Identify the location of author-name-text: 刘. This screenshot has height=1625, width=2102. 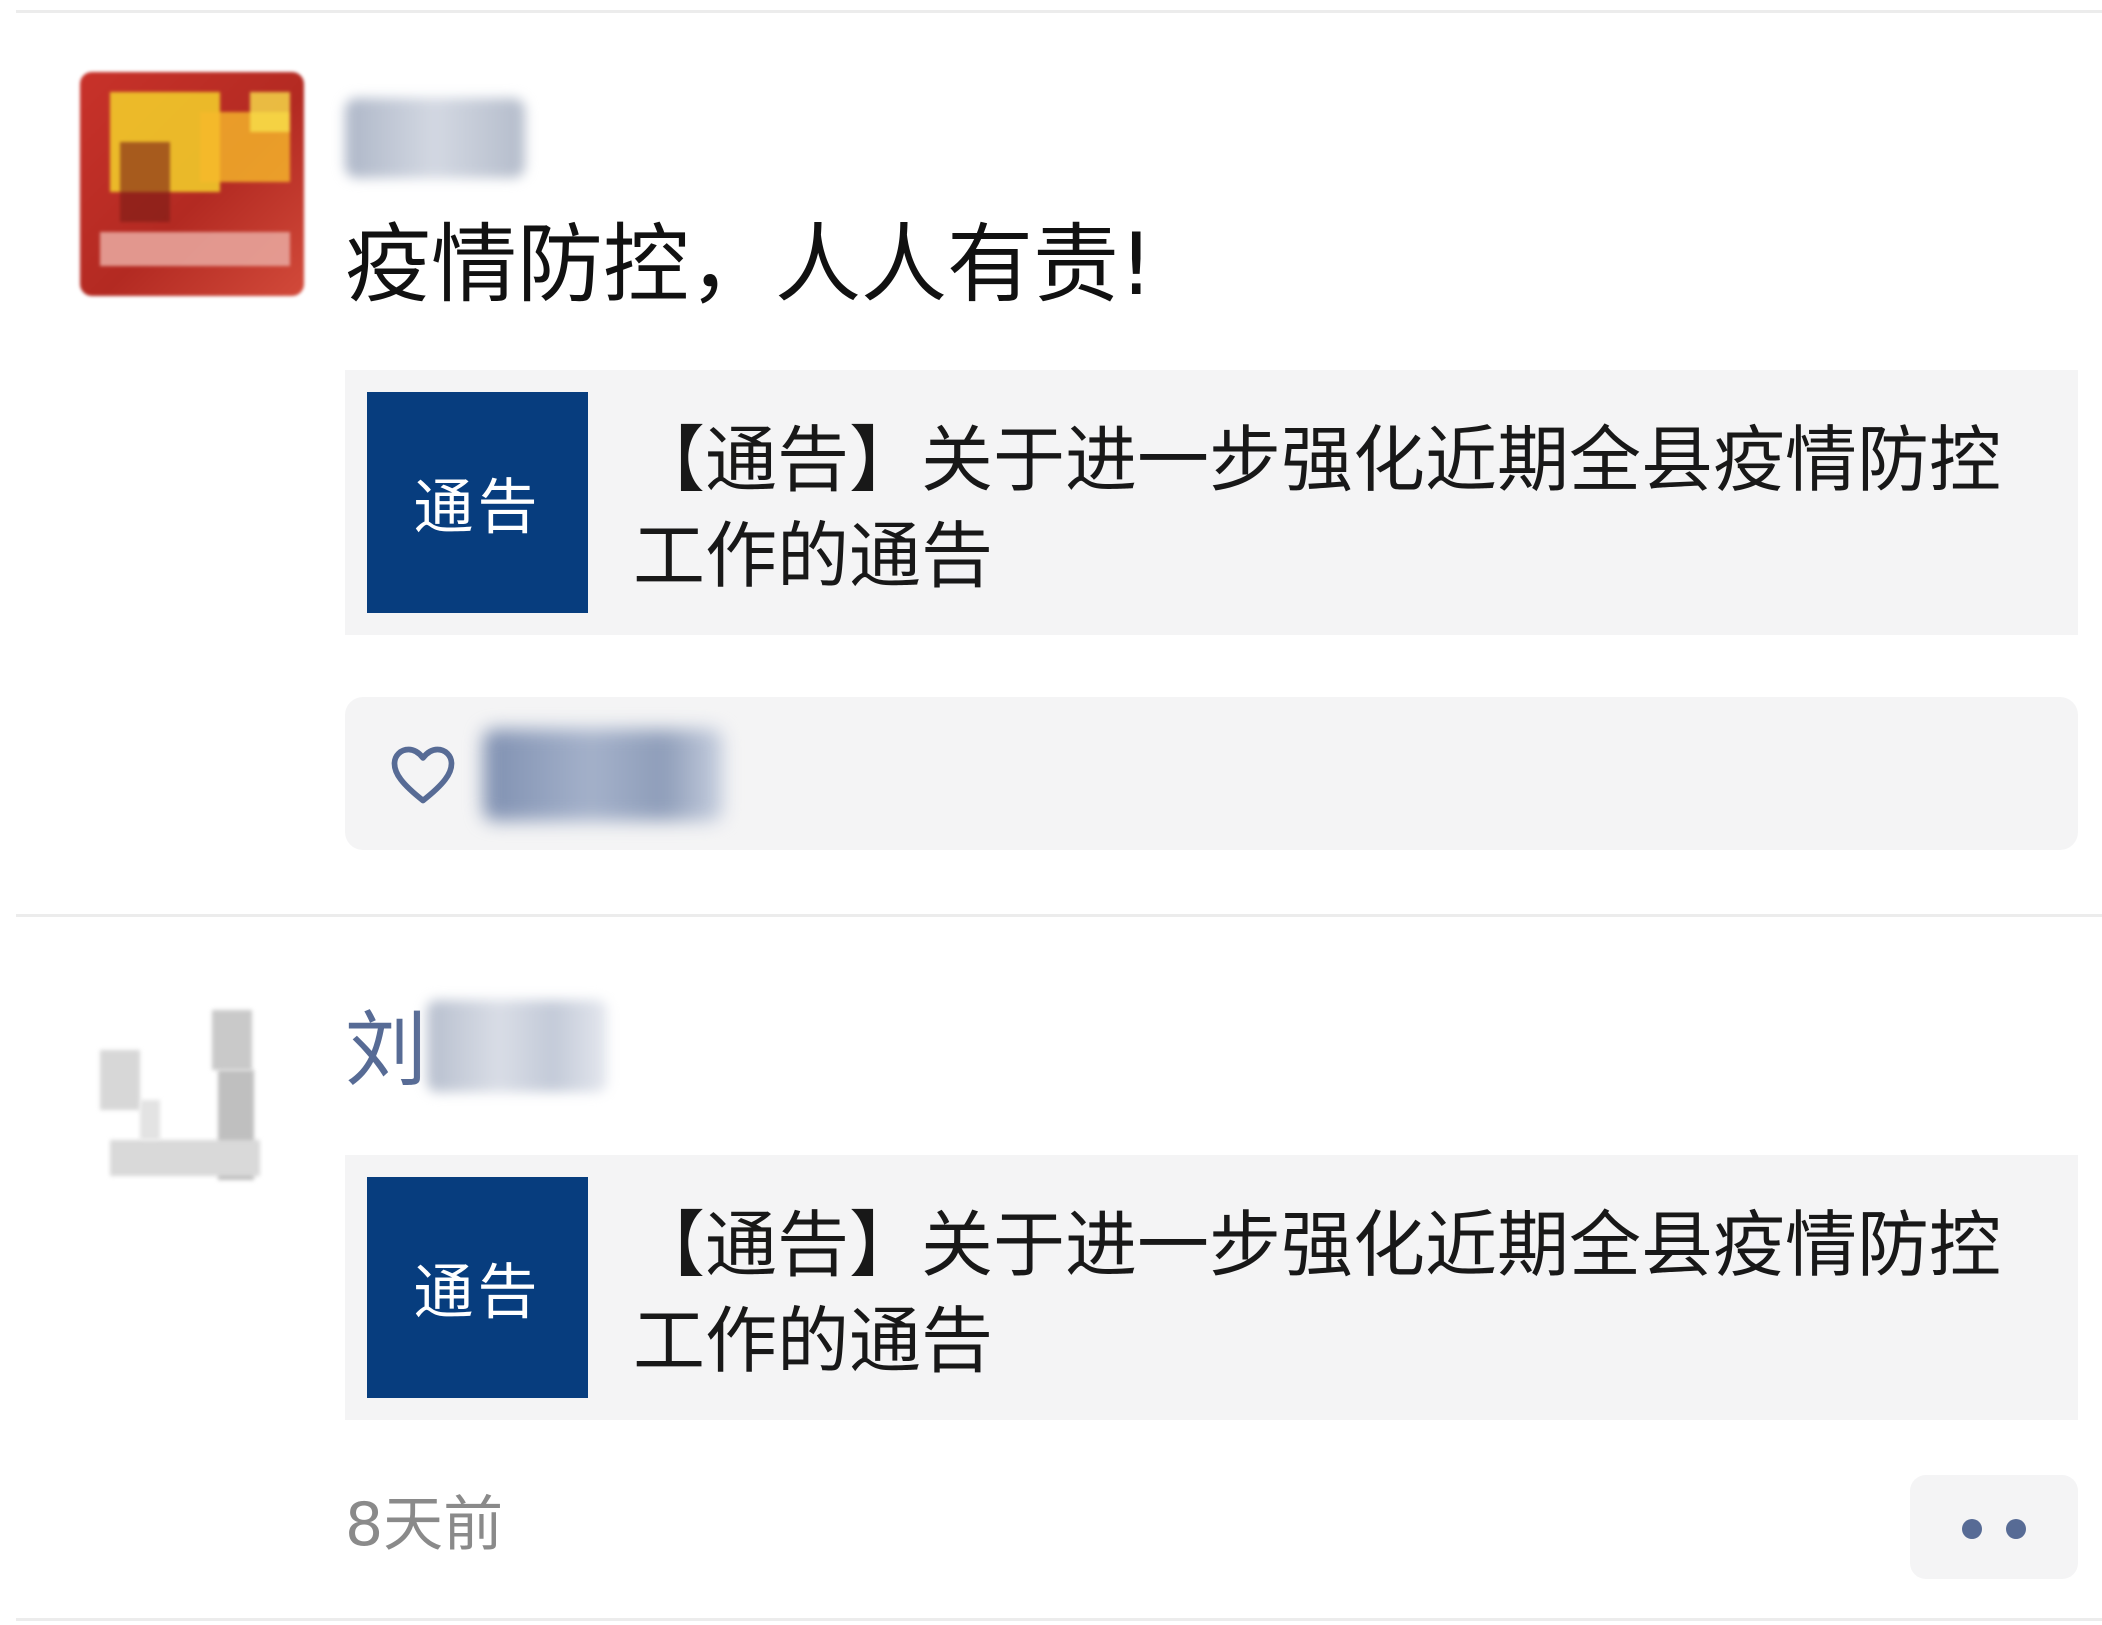
(386, 1050).